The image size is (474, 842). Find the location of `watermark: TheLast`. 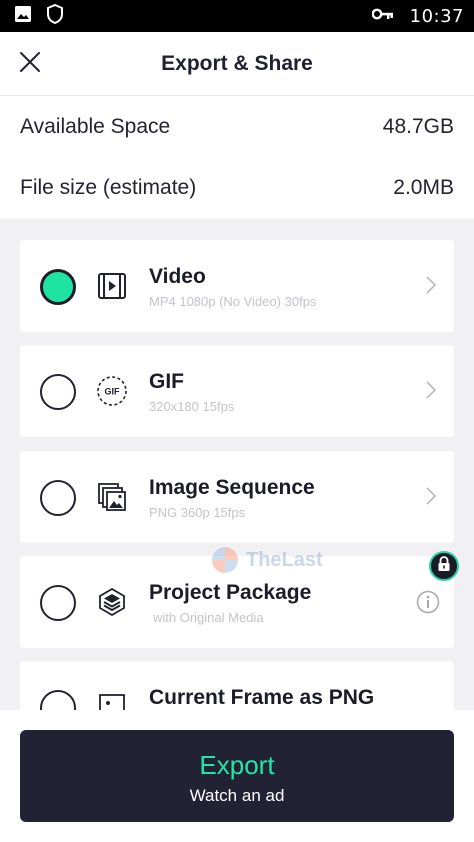

watermark: TheLast is located at coordinates (266, 560).